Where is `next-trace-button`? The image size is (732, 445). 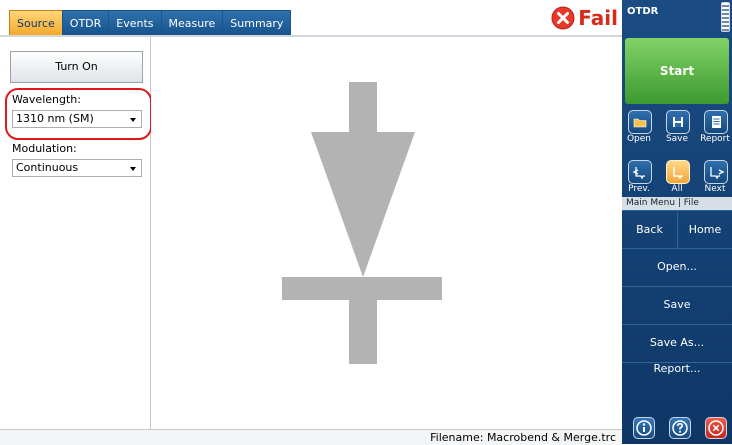 next-trace-button is located at coordinates (716, 172).